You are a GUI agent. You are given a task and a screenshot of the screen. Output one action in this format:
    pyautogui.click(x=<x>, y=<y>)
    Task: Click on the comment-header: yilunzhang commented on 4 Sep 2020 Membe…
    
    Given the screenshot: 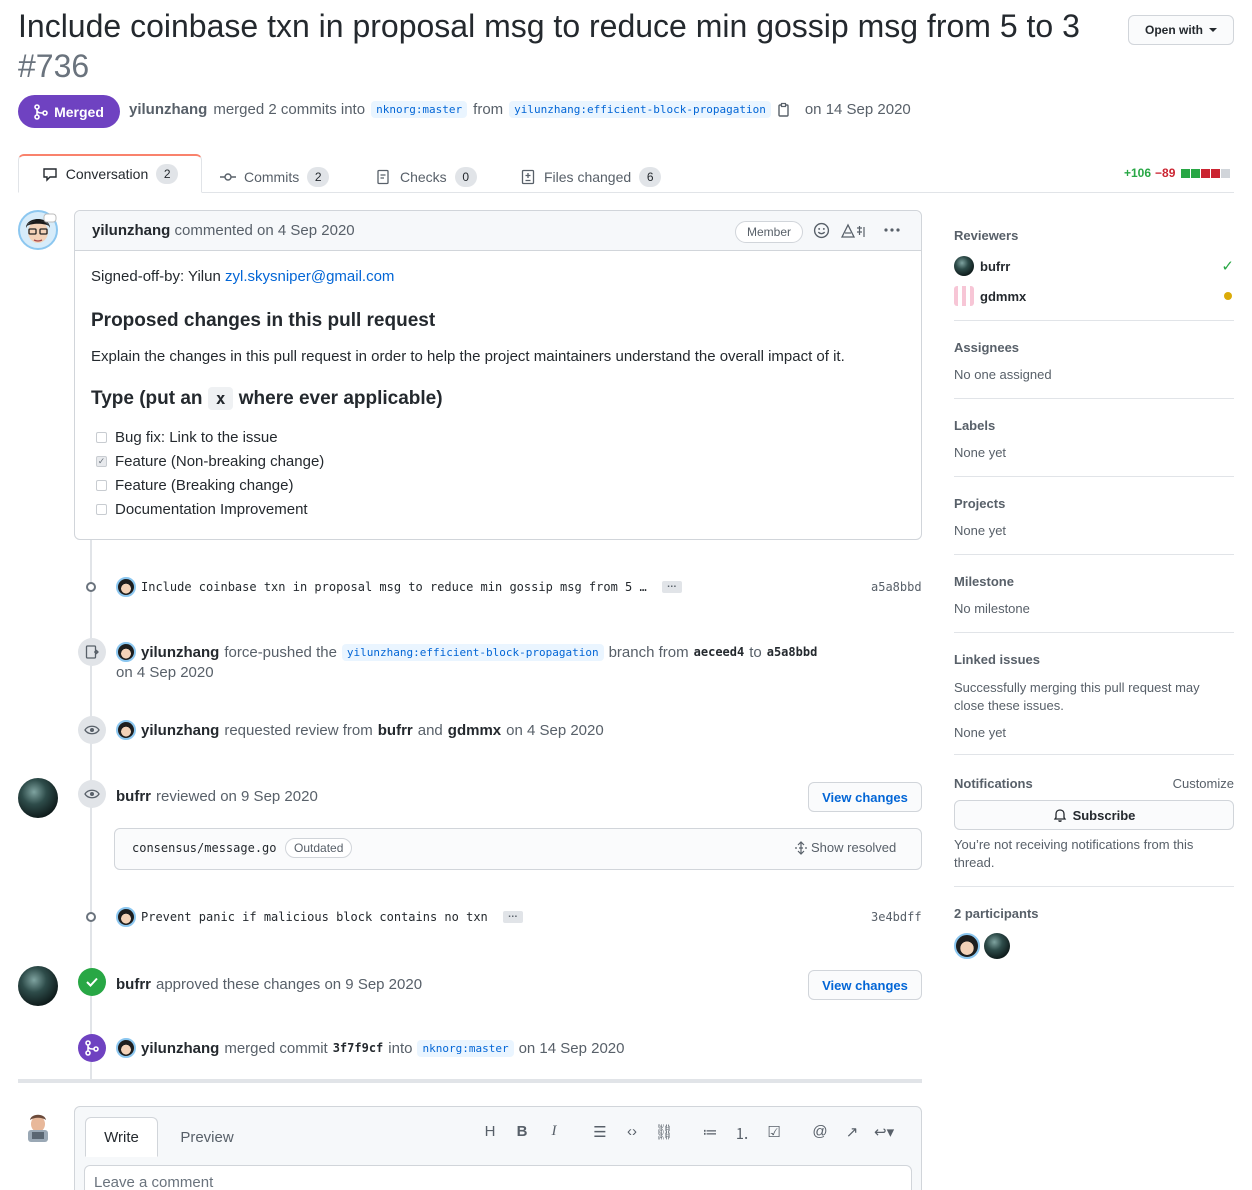 What is the action you would take?
    pyautogui.click(x=498, y=231)
    